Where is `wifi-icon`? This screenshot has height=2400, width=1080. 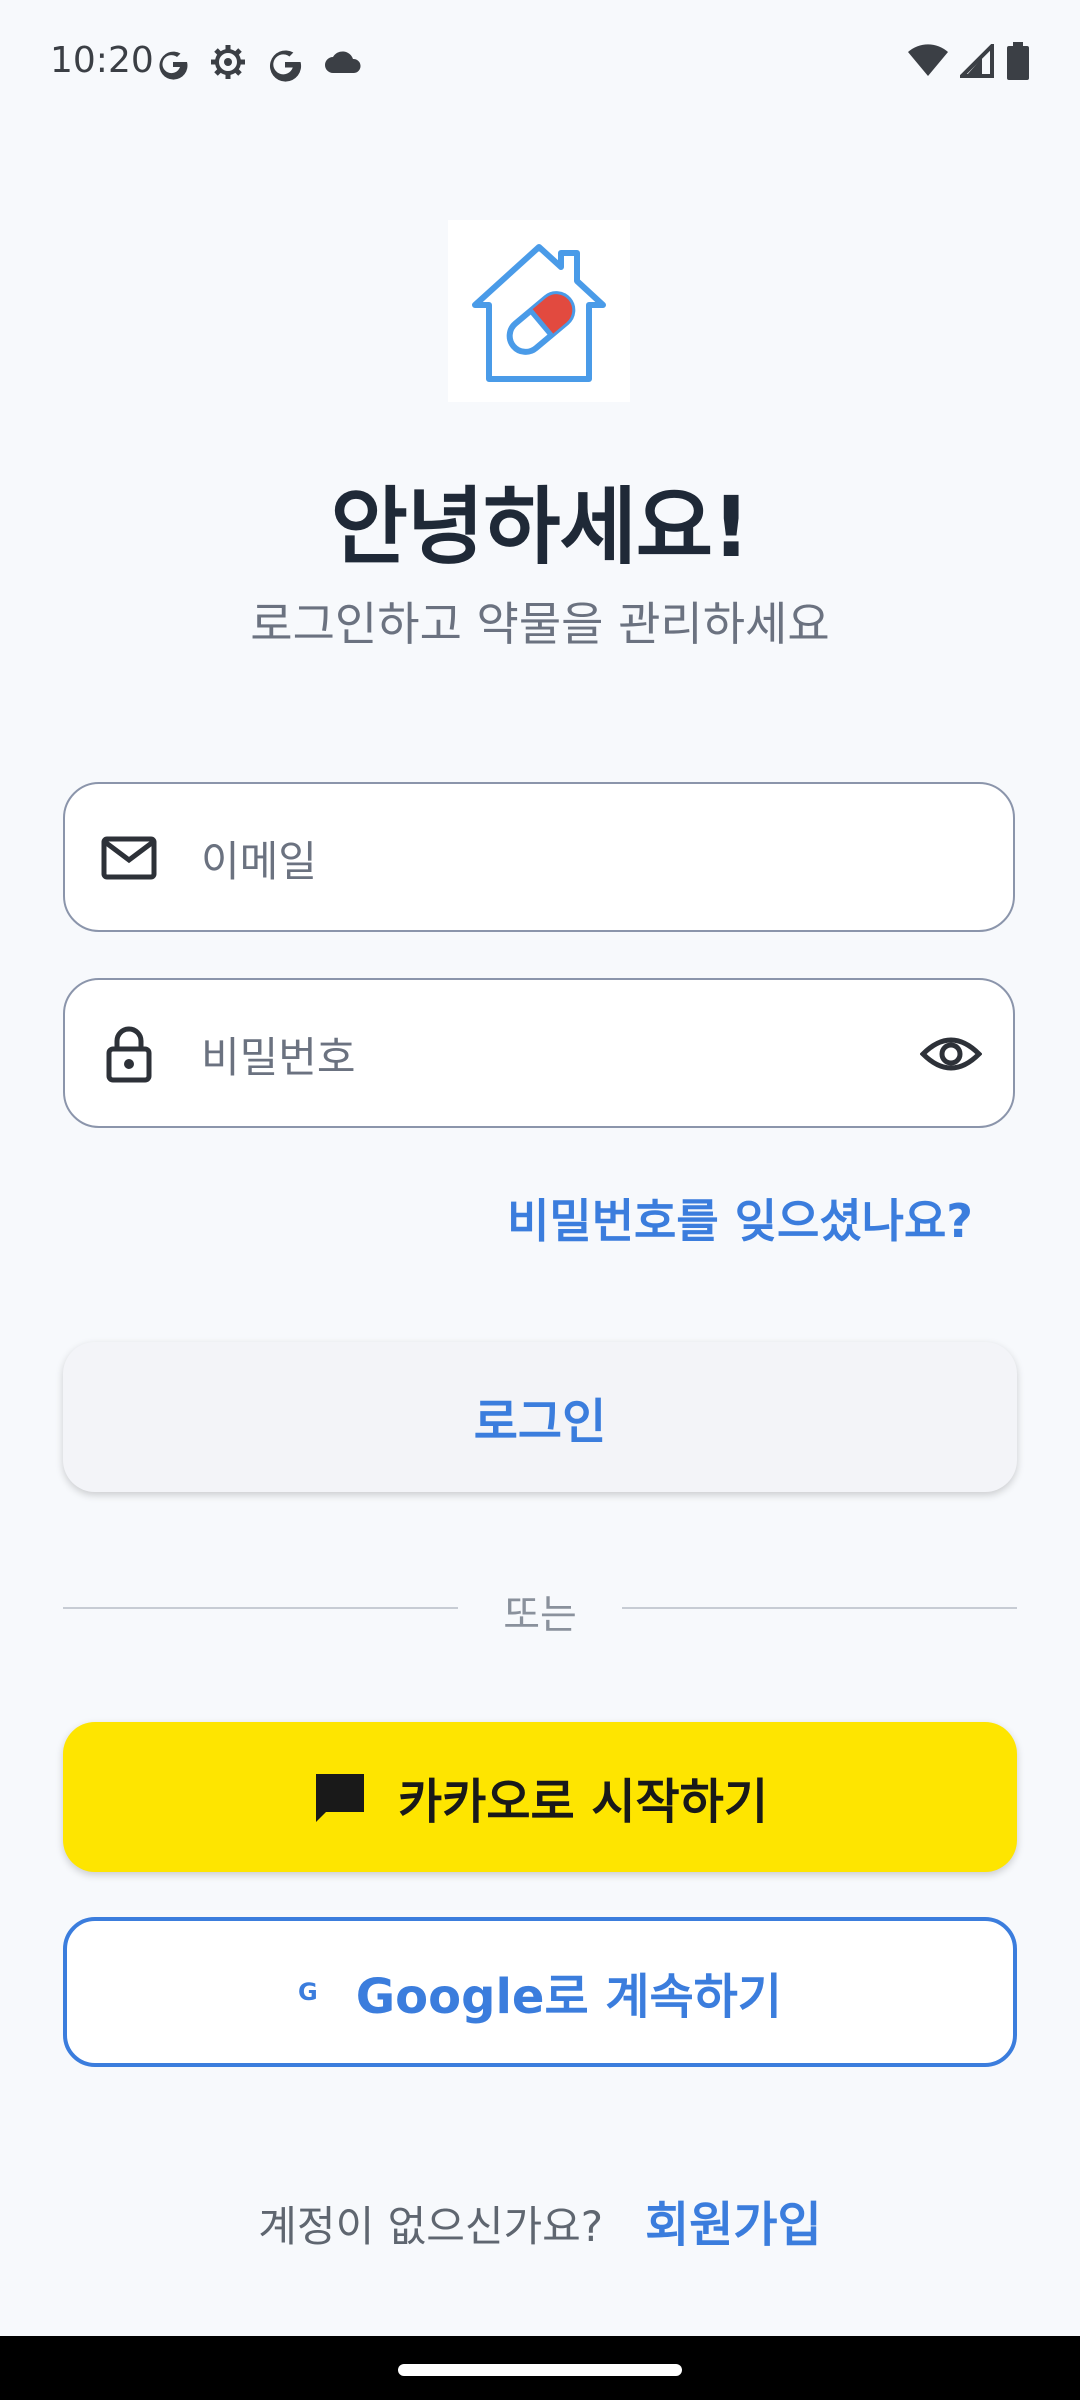 wifi-icon is located at coordinates (928, 60).